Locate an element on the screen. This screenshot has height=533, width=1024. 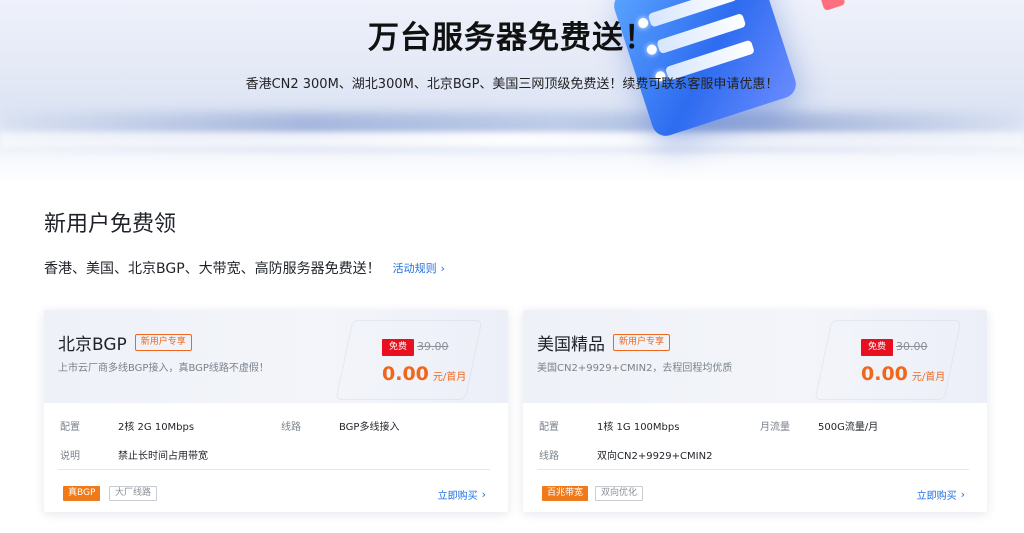
feature-tag: 百兆带宽 is located at coordinates (565, 493).